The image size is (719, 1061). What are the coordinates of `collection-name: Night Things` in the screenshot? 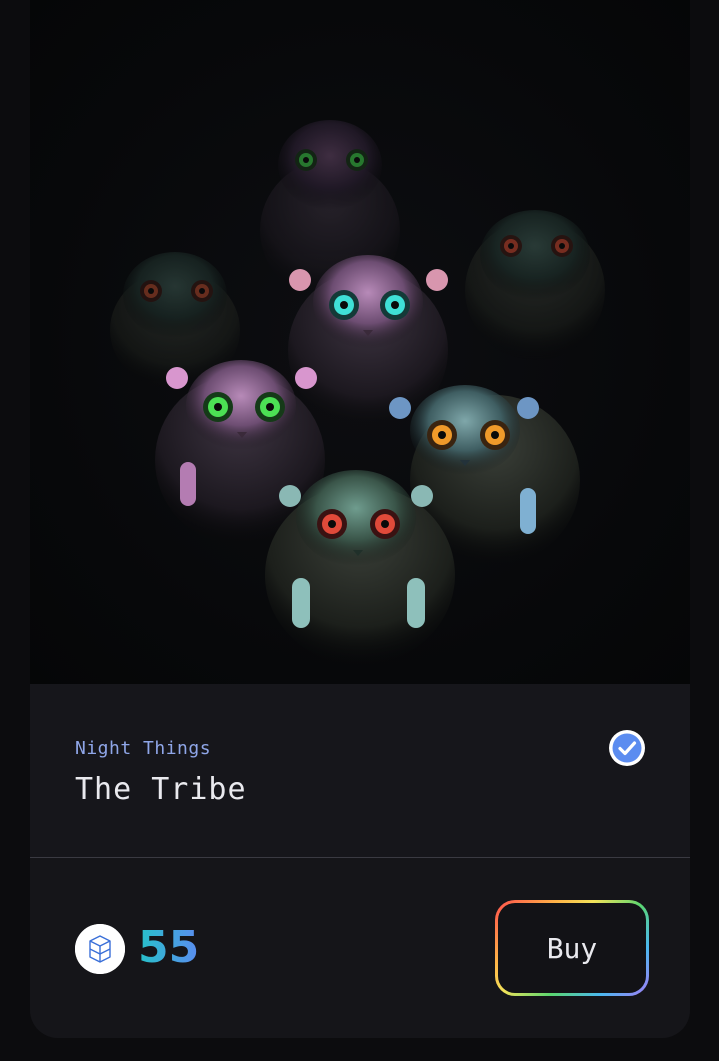 It's located at (143, 748).